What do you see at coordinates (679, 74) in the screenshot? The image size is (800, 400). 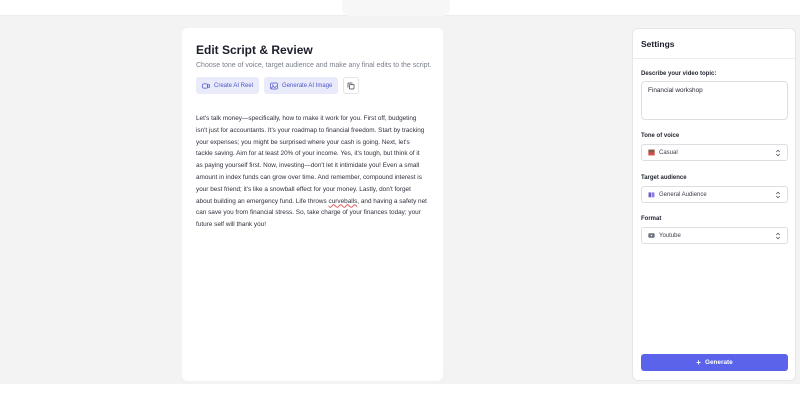 I see `topic-label: Describe your video topic:` at bounding box center [679, 74].